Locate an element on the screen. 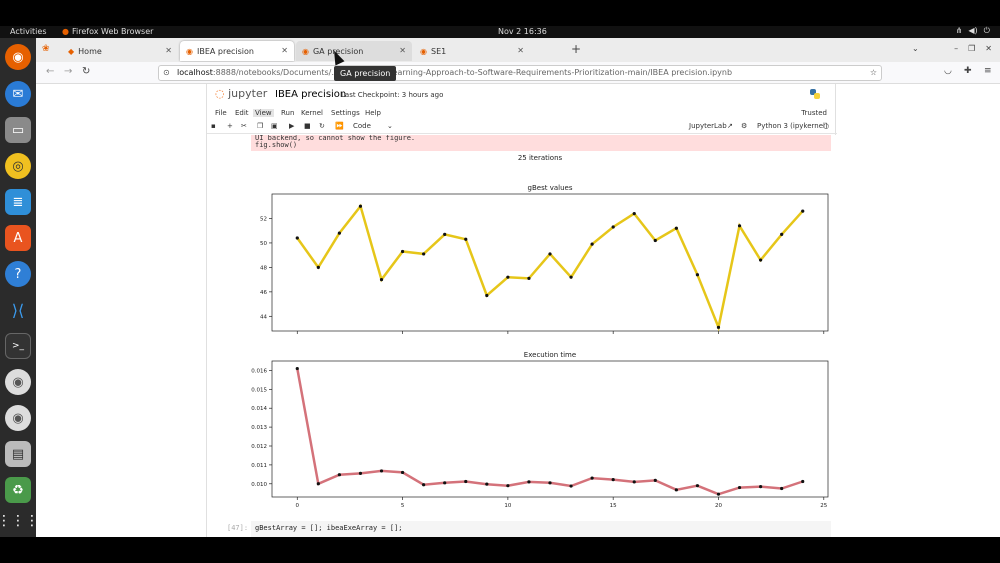 This screenshot has height=563, width=1000. bookmark-star-icon: ☆ is located at coordinates (873, 73).